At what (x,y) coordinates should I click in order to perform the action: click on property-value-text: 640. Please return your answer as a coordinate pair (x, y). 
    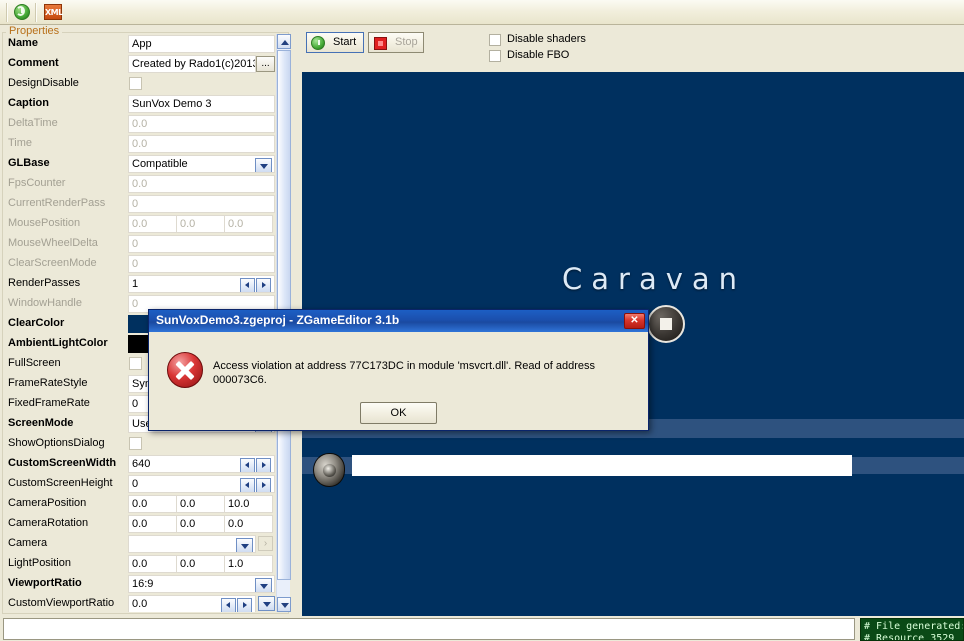
    Looking at the image, I should click on (141, 464).